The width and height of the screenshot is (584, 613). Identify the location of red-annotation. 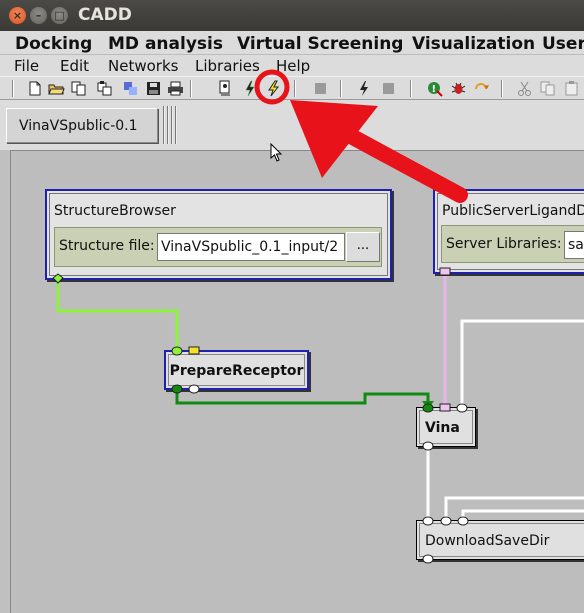
(361, 136).